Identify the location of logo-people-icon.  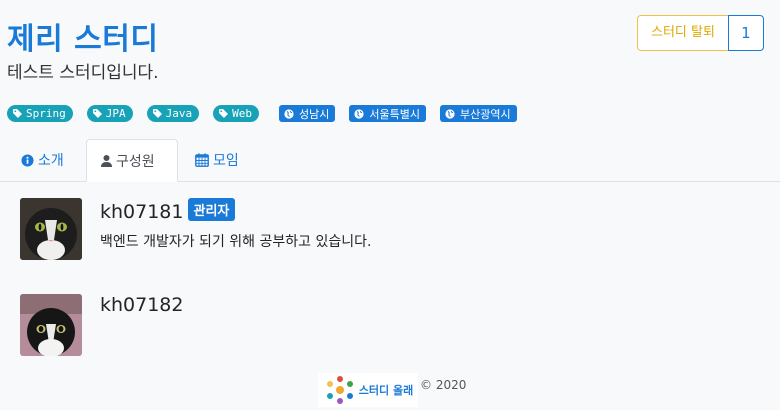
(339, 390).